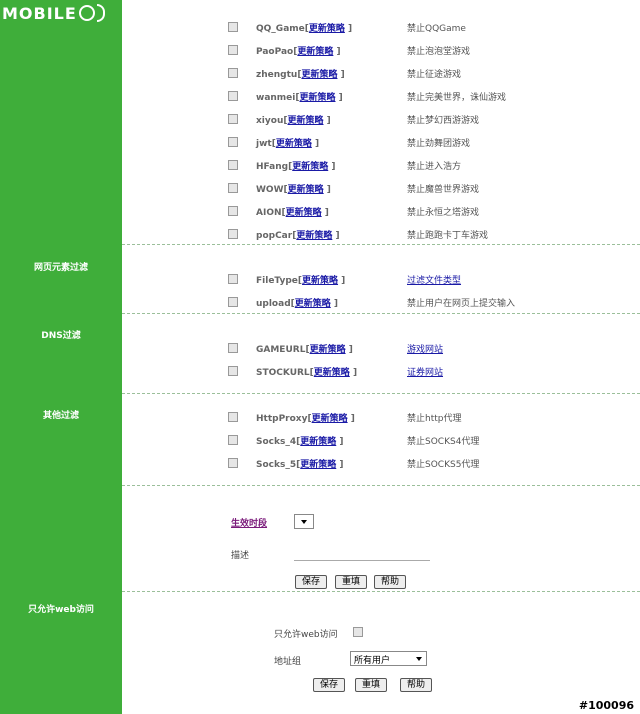 The height and width of the screenshot is (714, 640). I want to click on list-item: HFang[更新策略 ] 禁止进入浩方, so click(344, 165).